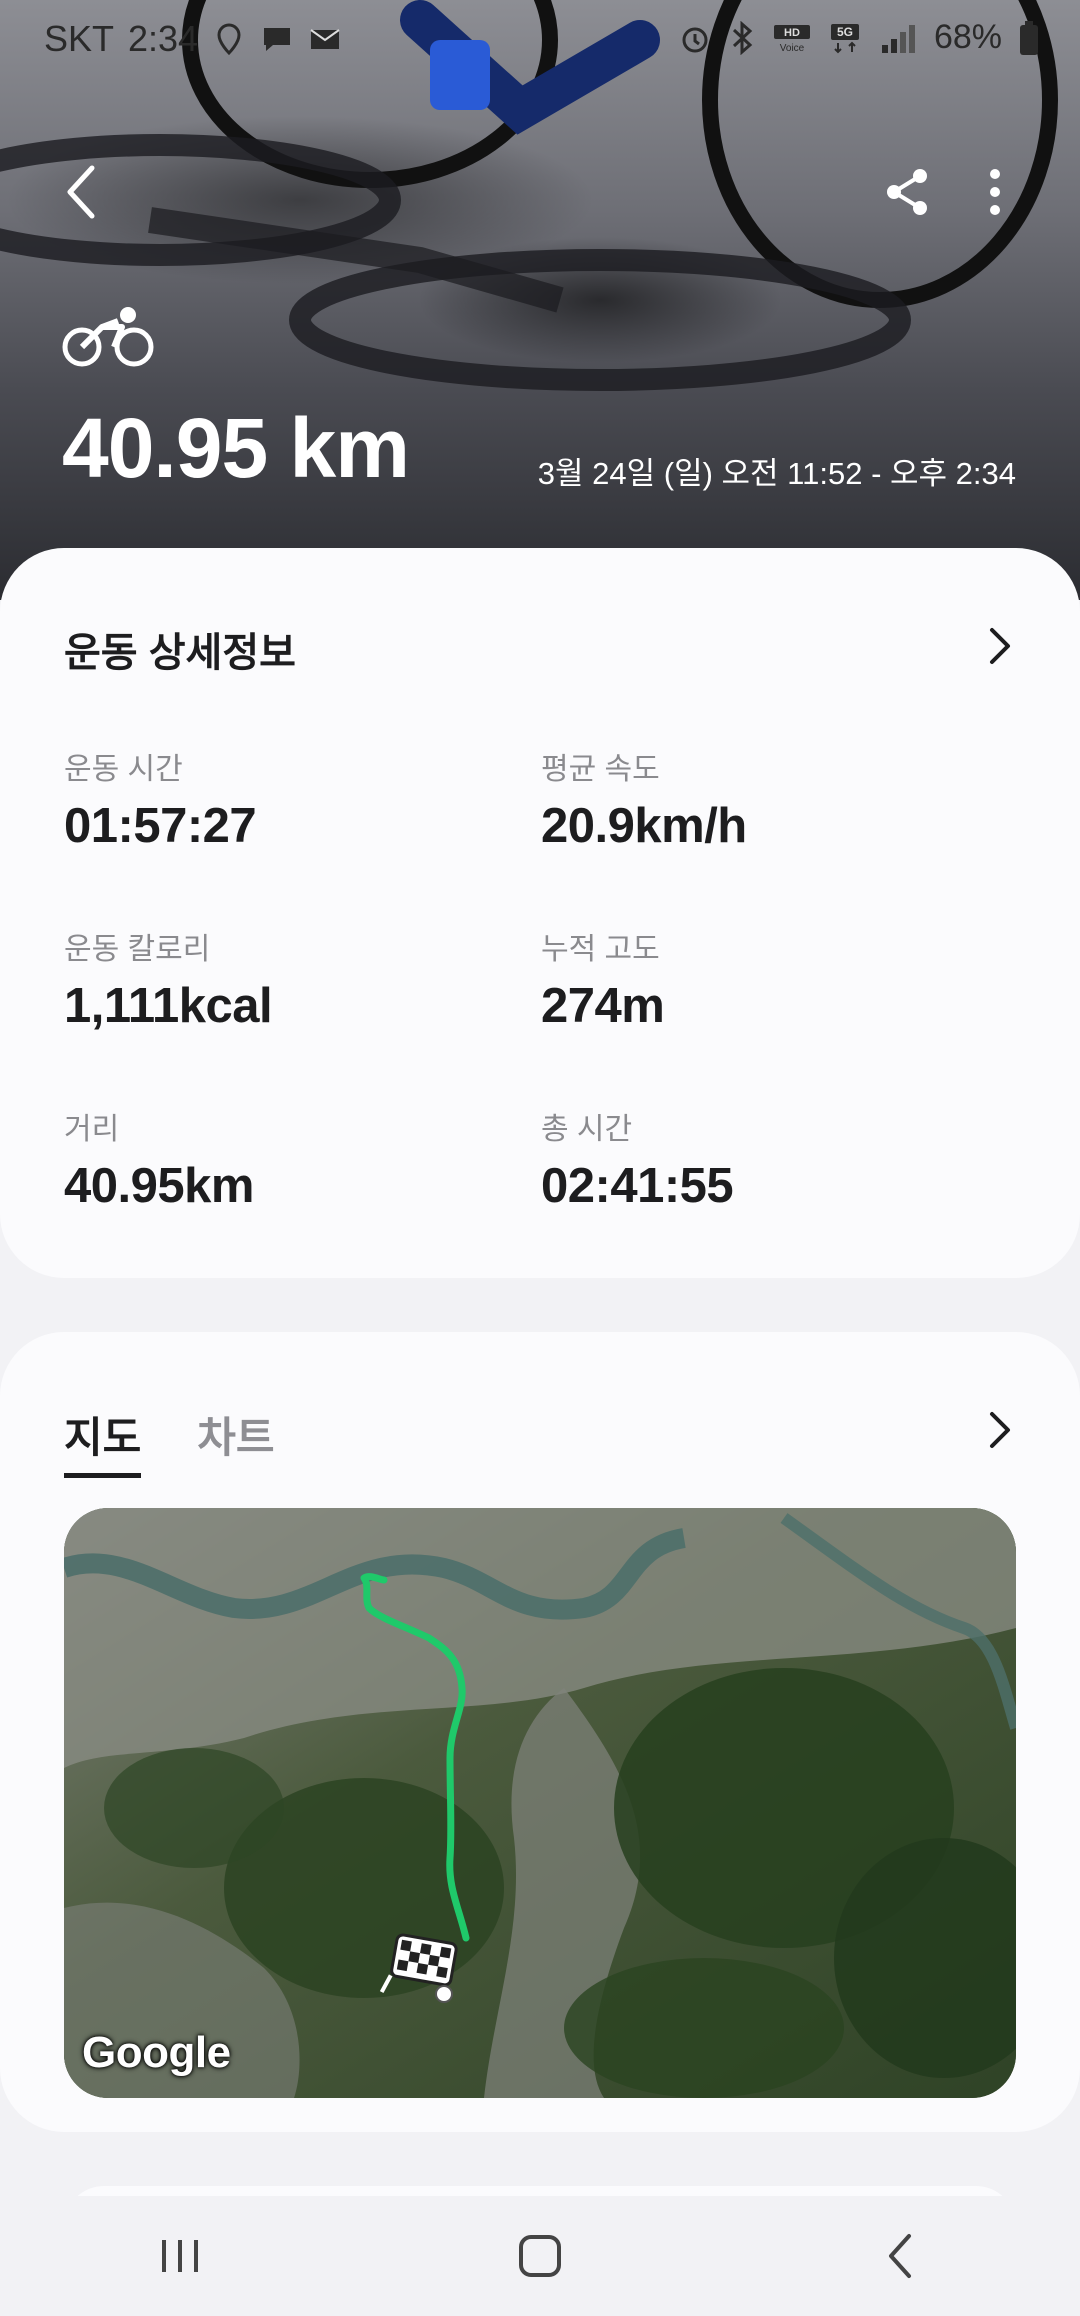  What do you see at coordinates (1000, 646) in the screenshot?
I see `details-chevron-right-icon` at bounding box center [1000, 646].